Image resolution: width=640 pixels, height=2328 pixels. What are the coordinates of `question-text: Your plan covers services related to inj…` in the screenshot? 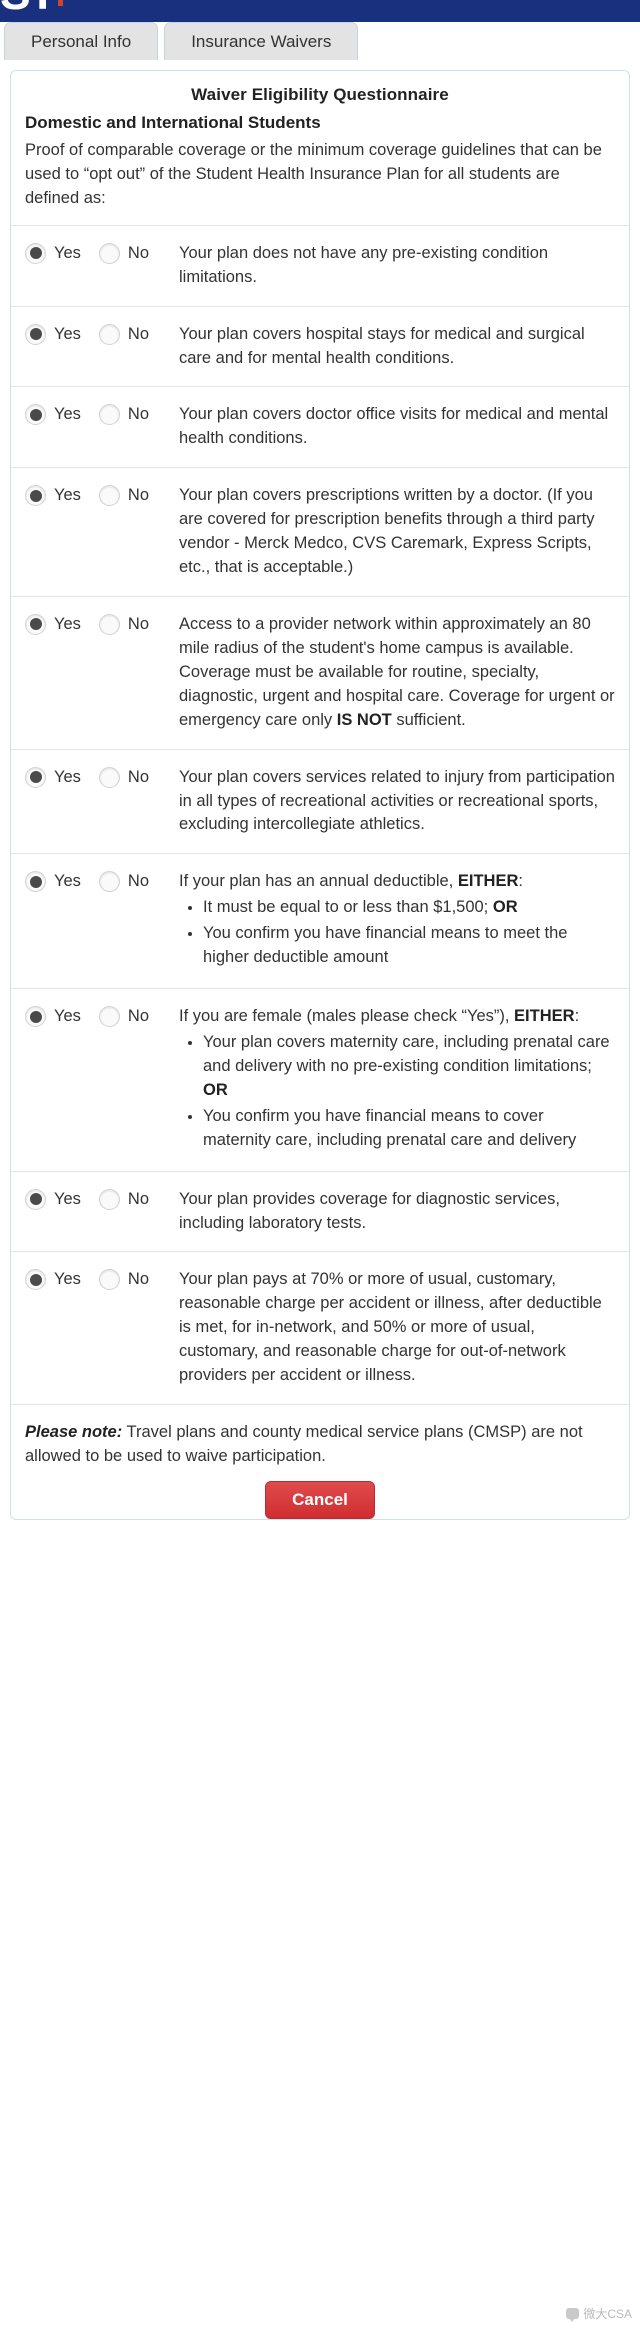 It's located at (397, 800).